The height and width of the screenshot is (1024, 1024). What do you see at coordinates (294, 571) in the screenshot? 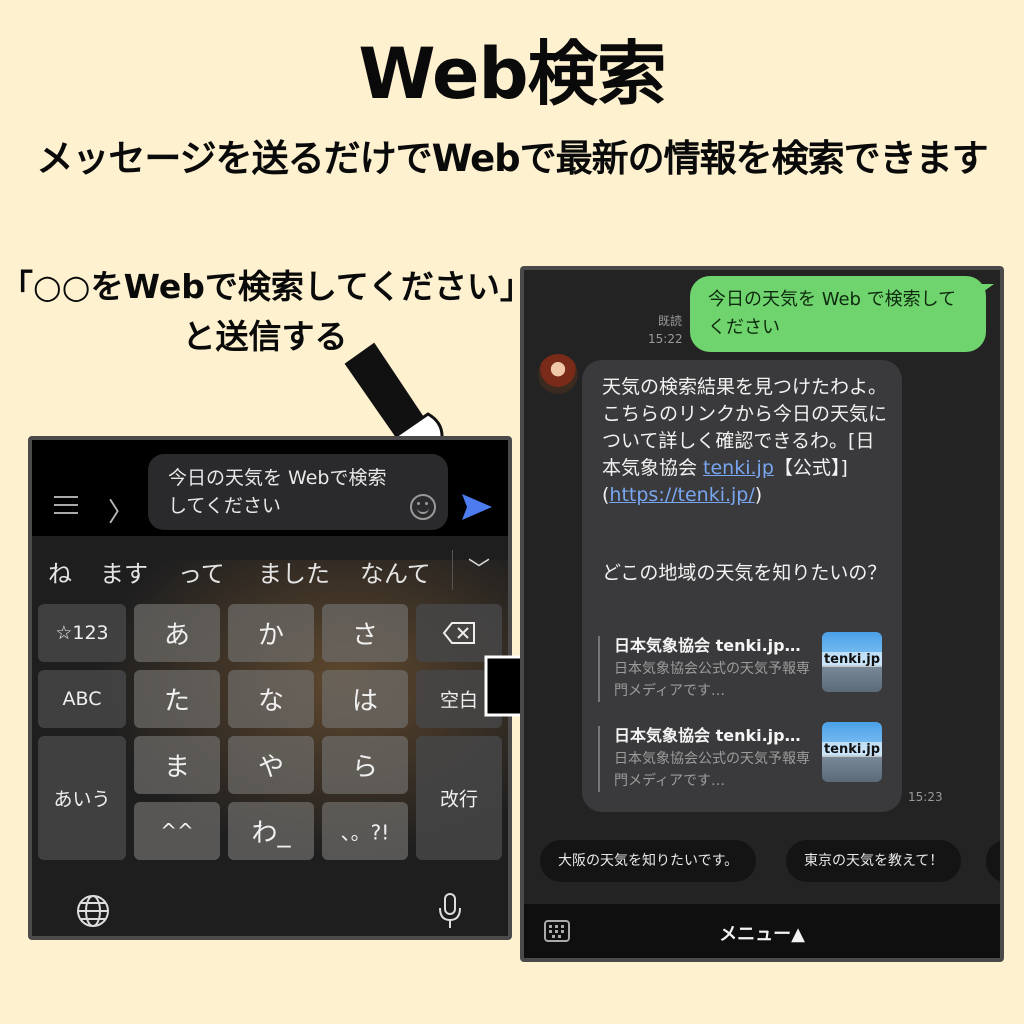
I see `candidate-item: ました` at bounding box center [294, 571].